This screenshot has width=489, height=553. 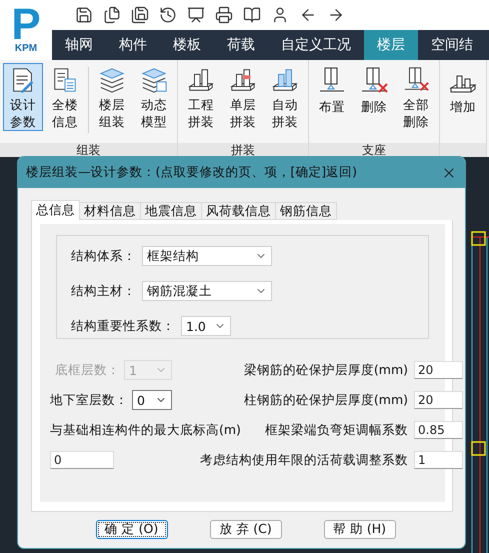 I want to click on ribbon-button: 删除, so click(x=374, y=97).